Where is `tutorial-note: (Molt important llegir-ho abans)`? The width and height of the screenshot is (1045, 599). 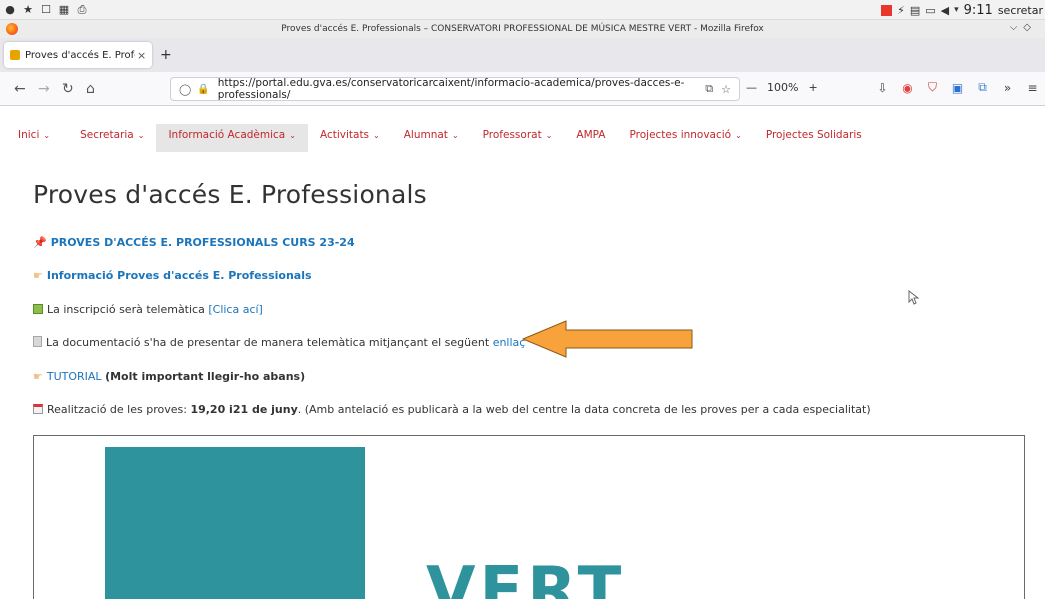 tutorial-note: (Molt important llegir-ho abans) is located at coordinates (205, 376).